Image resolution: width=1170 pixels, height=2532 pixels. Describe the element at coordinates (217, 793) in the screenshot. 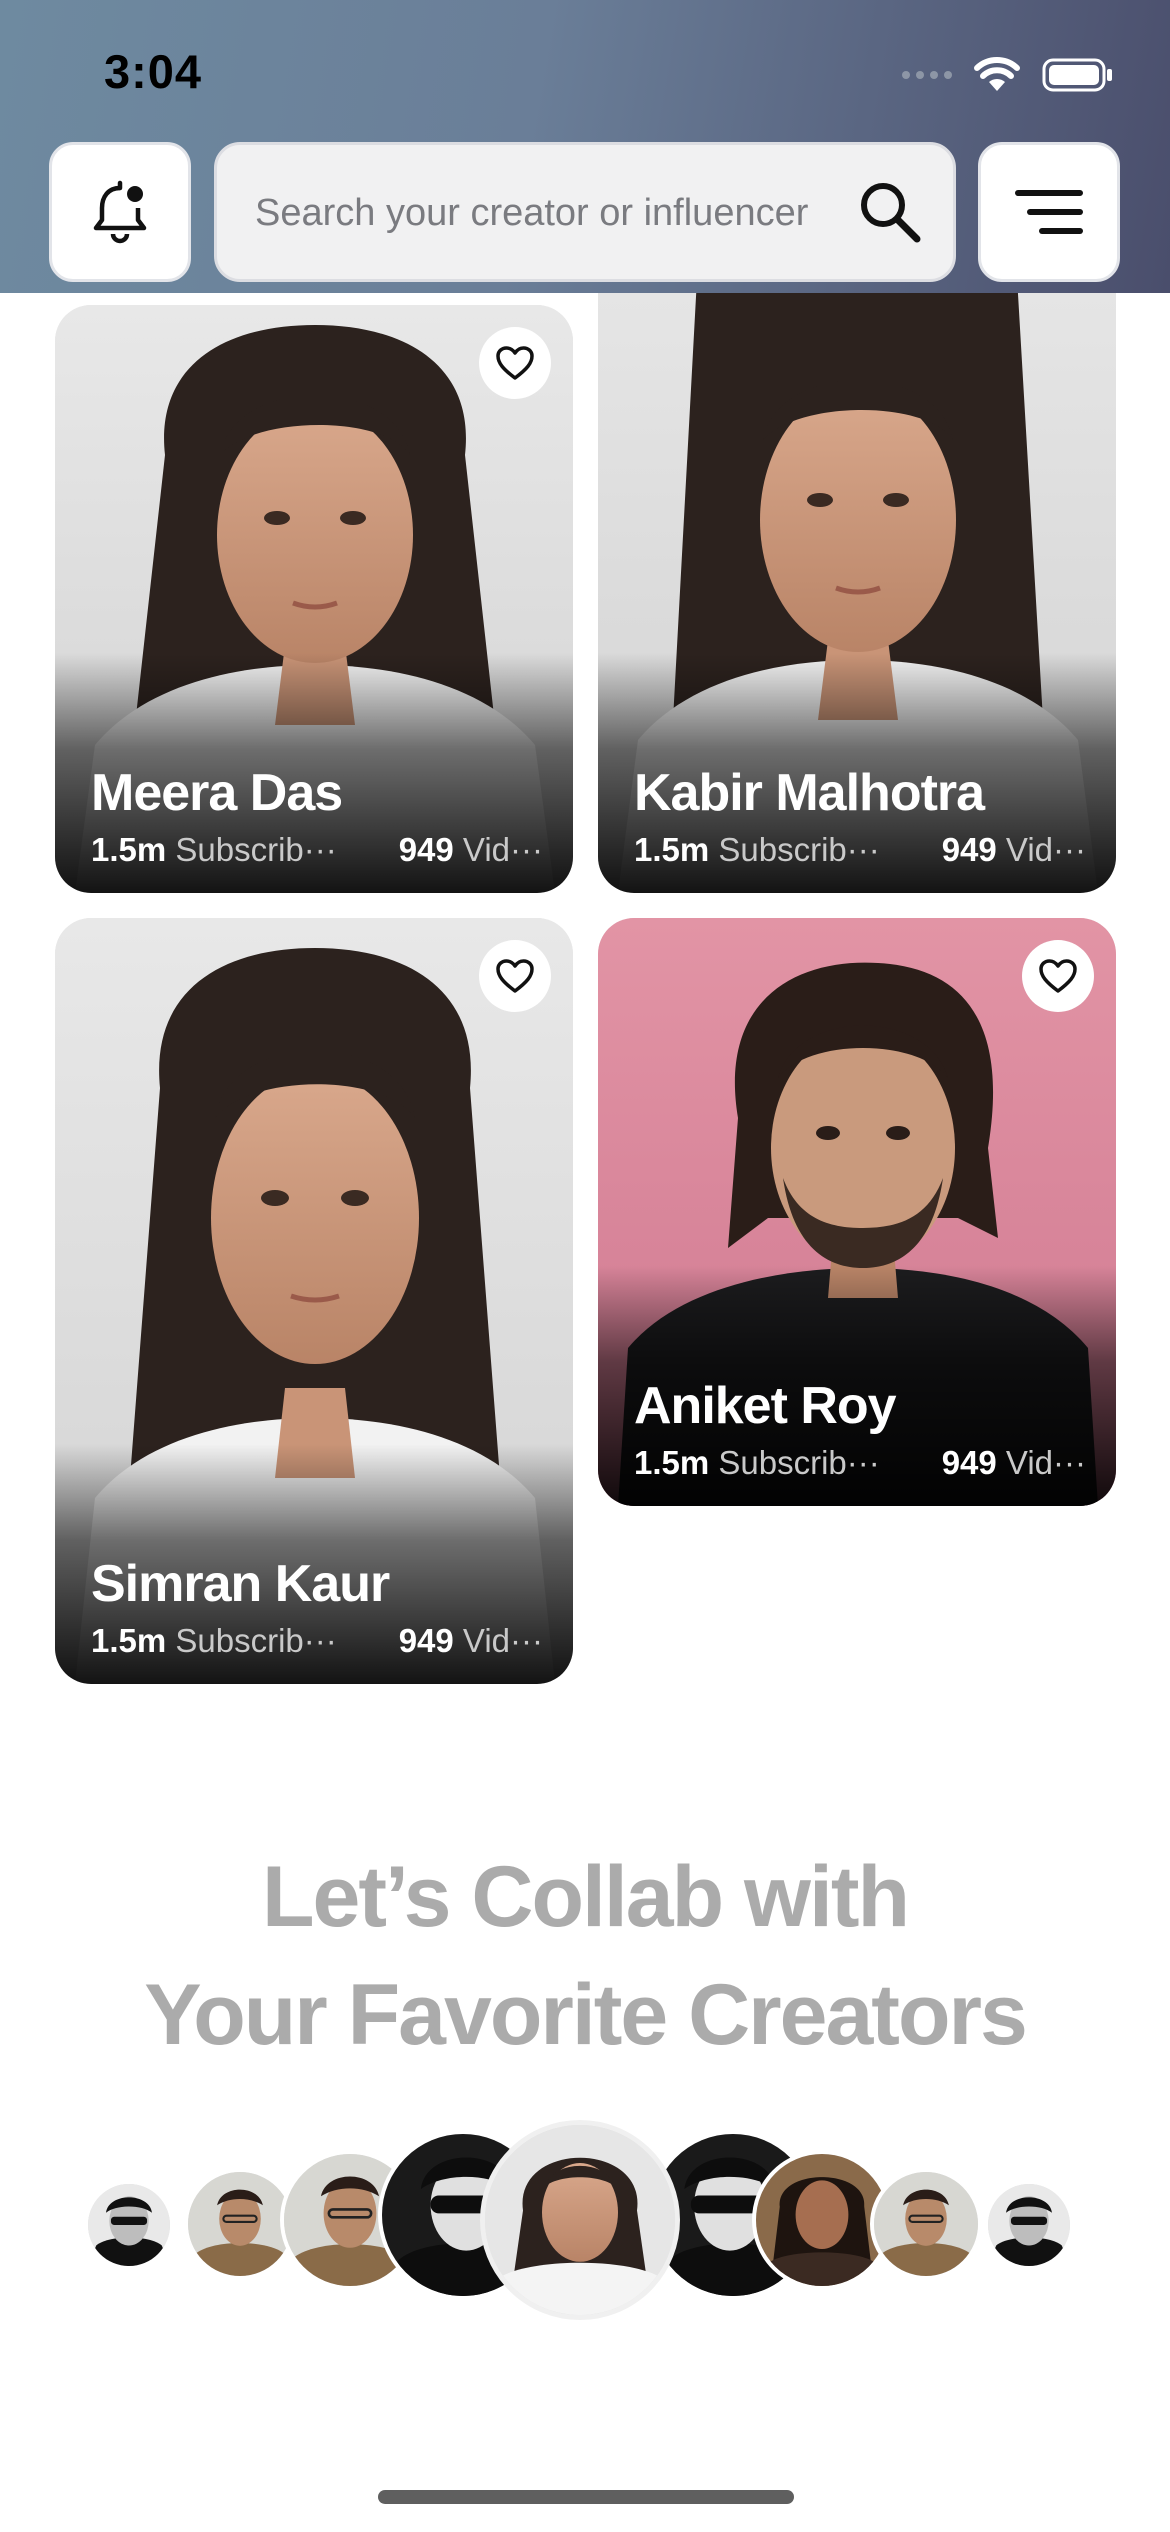

I see `creator-name: Meera Das` at that location.